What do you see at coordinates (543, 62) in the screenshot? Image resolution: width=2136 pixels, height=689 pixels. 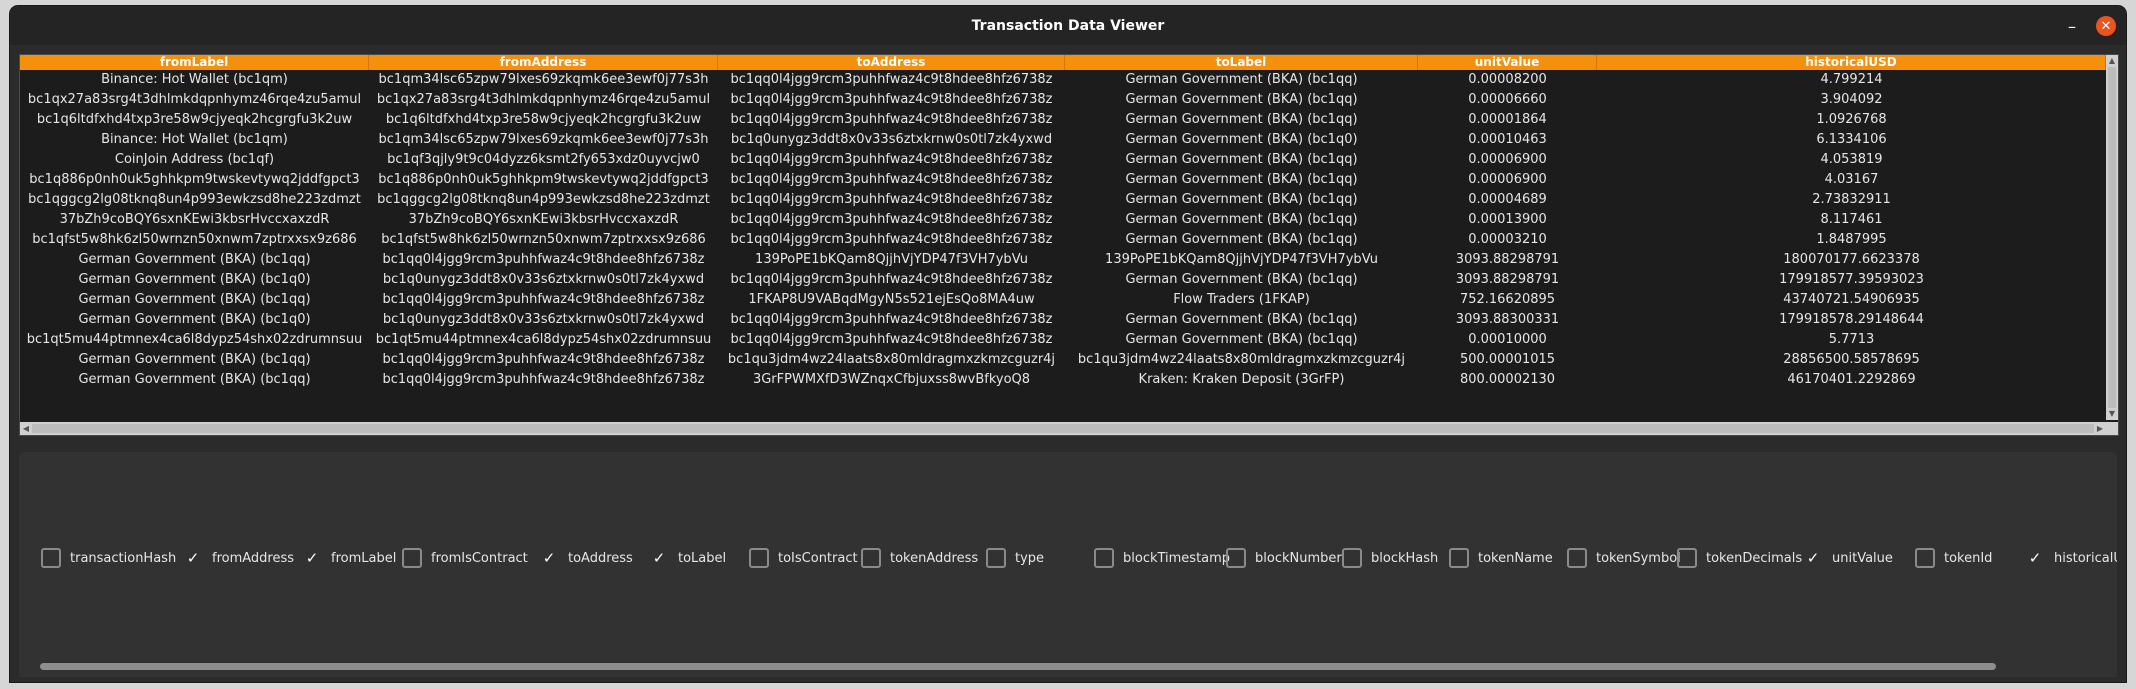 I see `column-header: fromAddress` at bounding box center [543, 62].